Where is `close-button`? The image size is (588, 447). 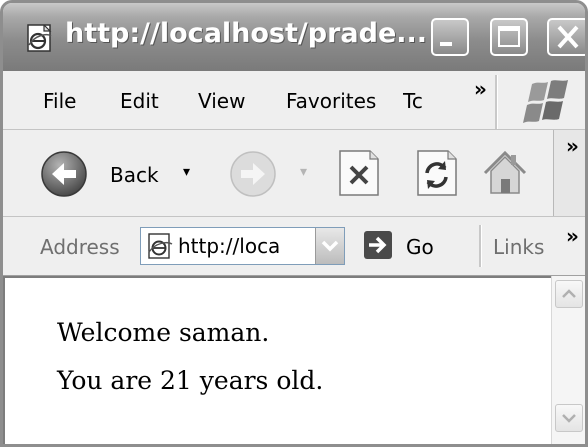
close-button is located at coordinates (566, 37).